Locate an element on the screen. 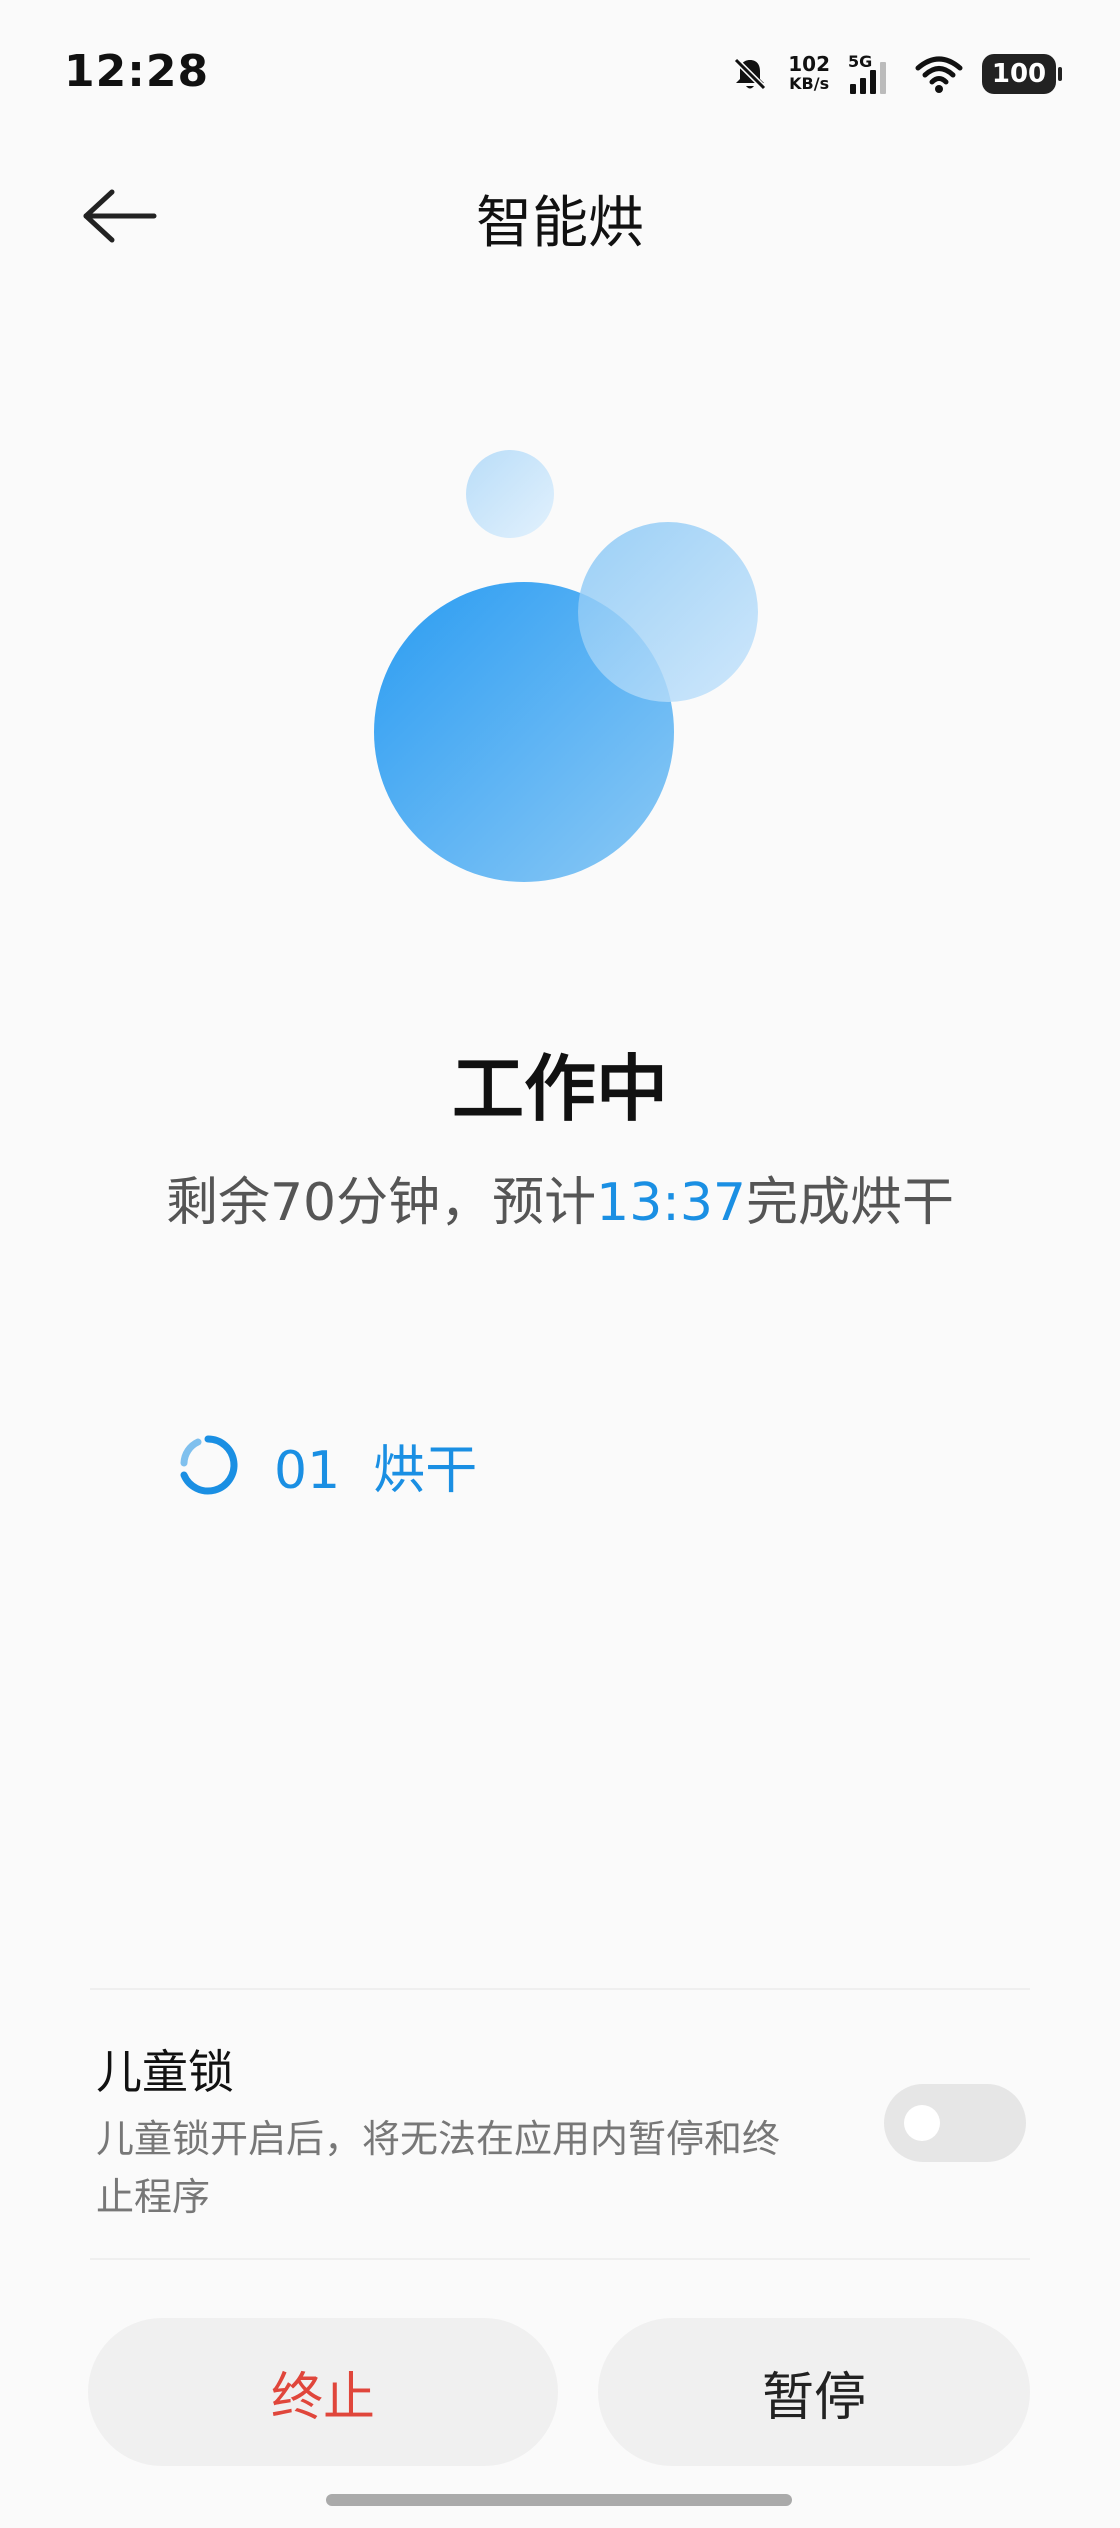 The height and width of the screenshot is (2528, 1120). net-speed-unit: KB/s is located at coordinates (809, 83).